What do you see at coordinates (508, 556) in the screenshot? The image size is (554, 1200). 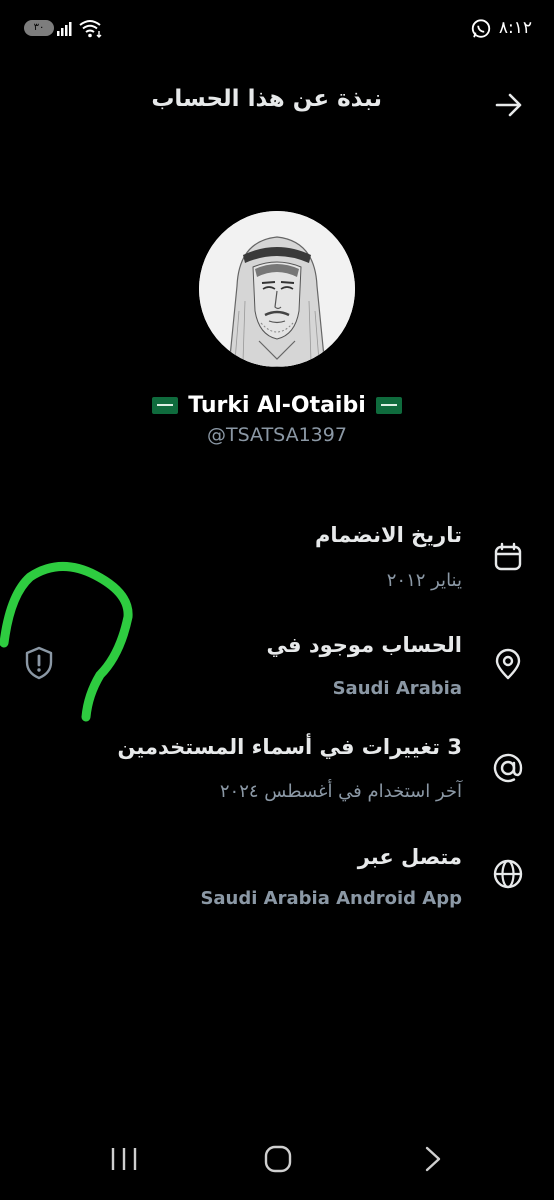 I see `calendar-icon` at bounding box center [508, 556].